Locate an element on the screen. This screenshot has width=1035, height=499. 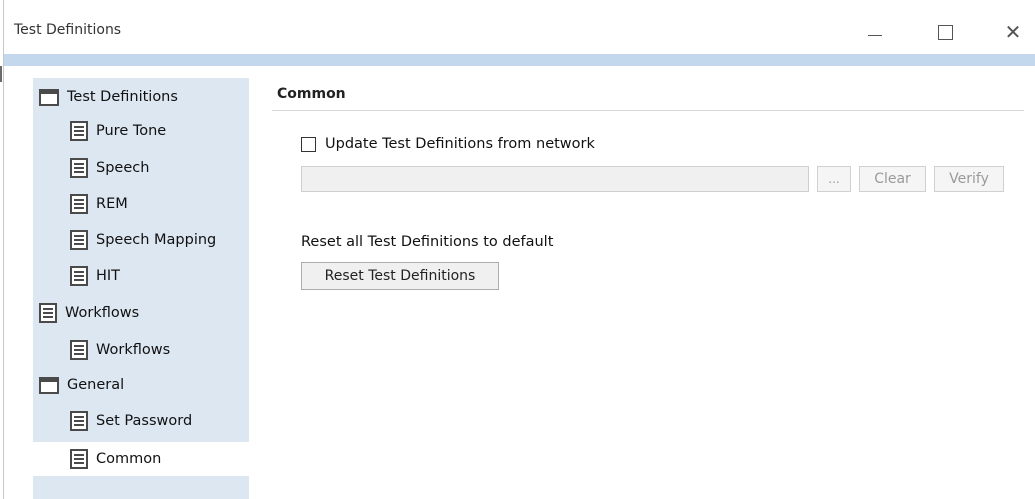
maximize-button is located at coordinates (945, 32).